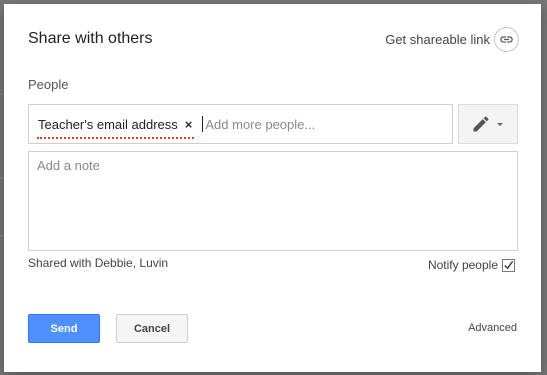 The height and width of the screenshot is (375, 547). I want to click on dialog-title: Share with others, so click(90, 38).